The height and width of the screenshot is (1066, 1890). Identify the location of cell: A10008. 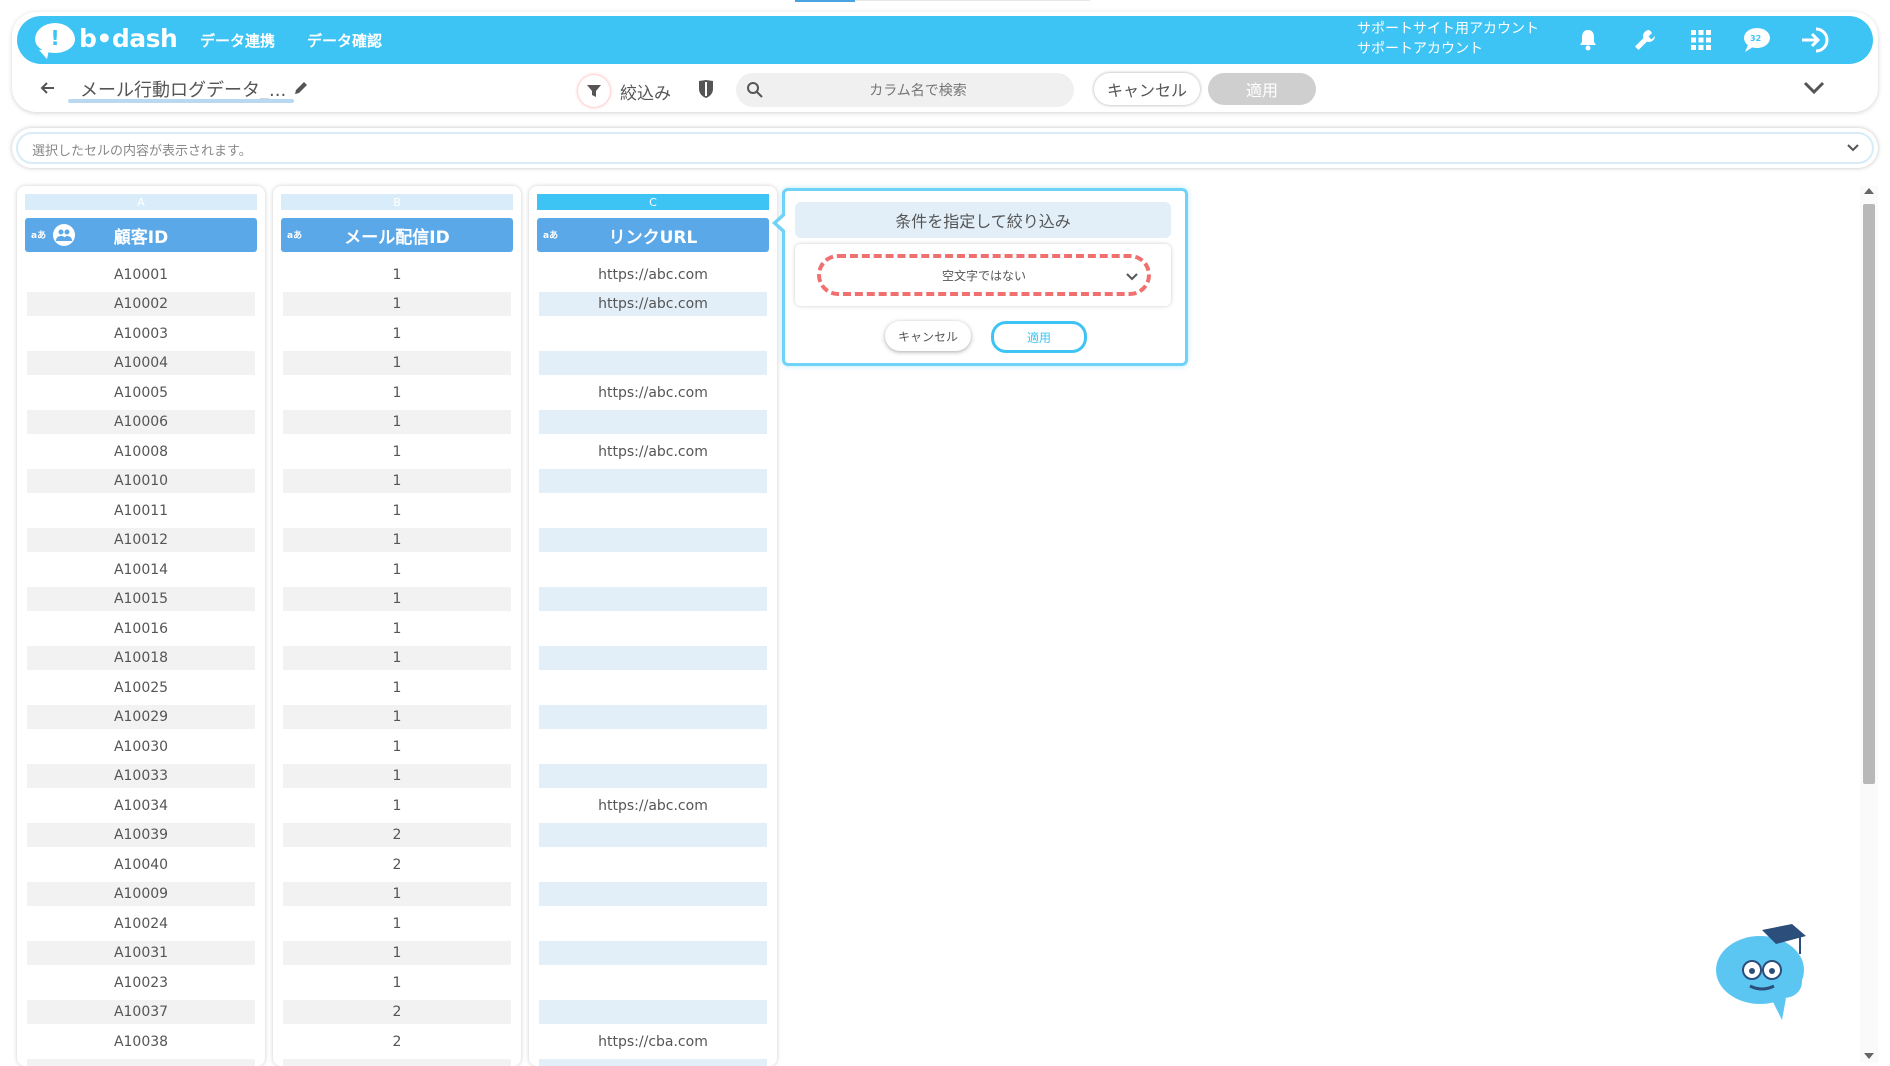
(141, 452).